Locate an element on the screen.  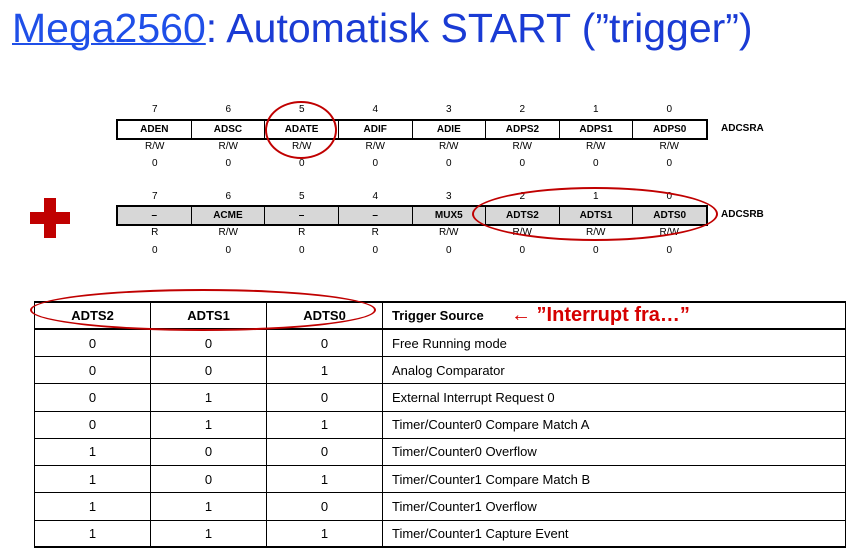
bit-number: 4 is located at coordinates (375, 196).